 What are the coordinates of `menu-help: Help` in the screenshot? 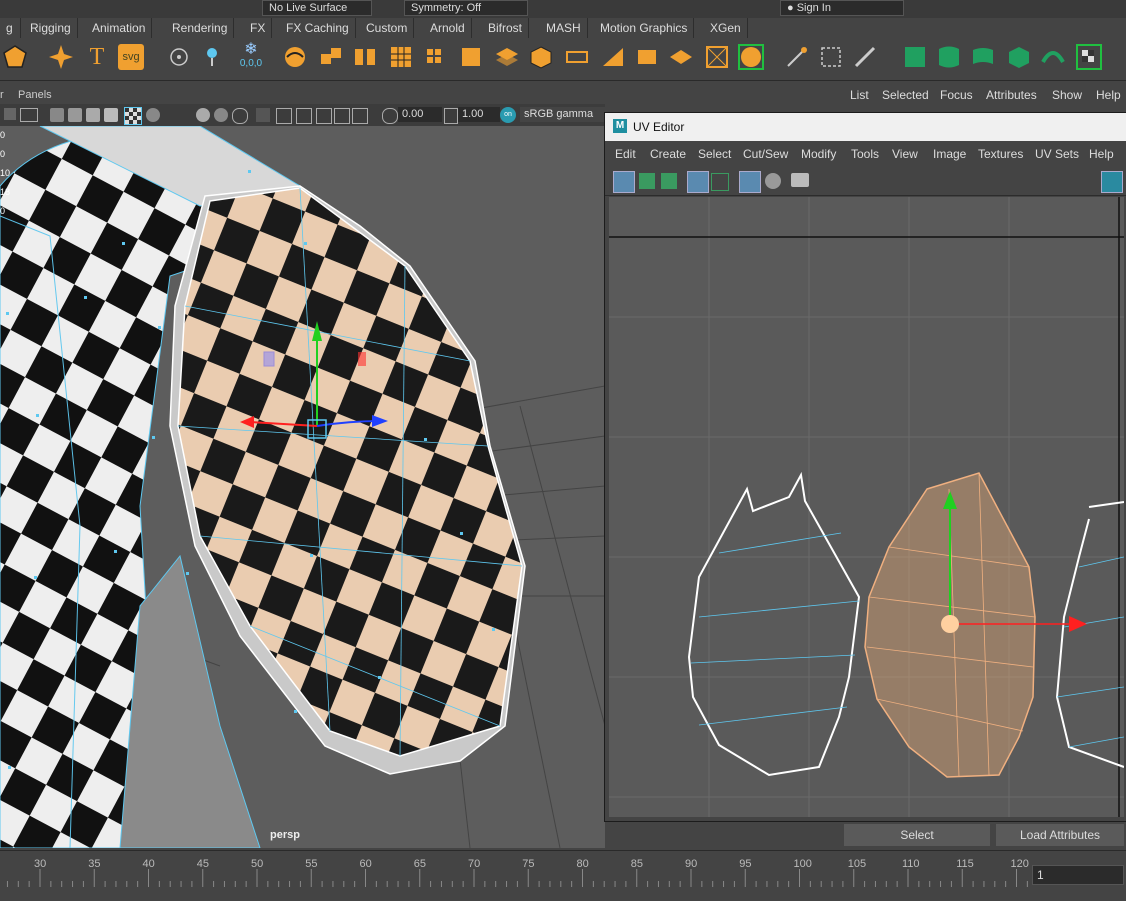 It's located at (1108, 95).